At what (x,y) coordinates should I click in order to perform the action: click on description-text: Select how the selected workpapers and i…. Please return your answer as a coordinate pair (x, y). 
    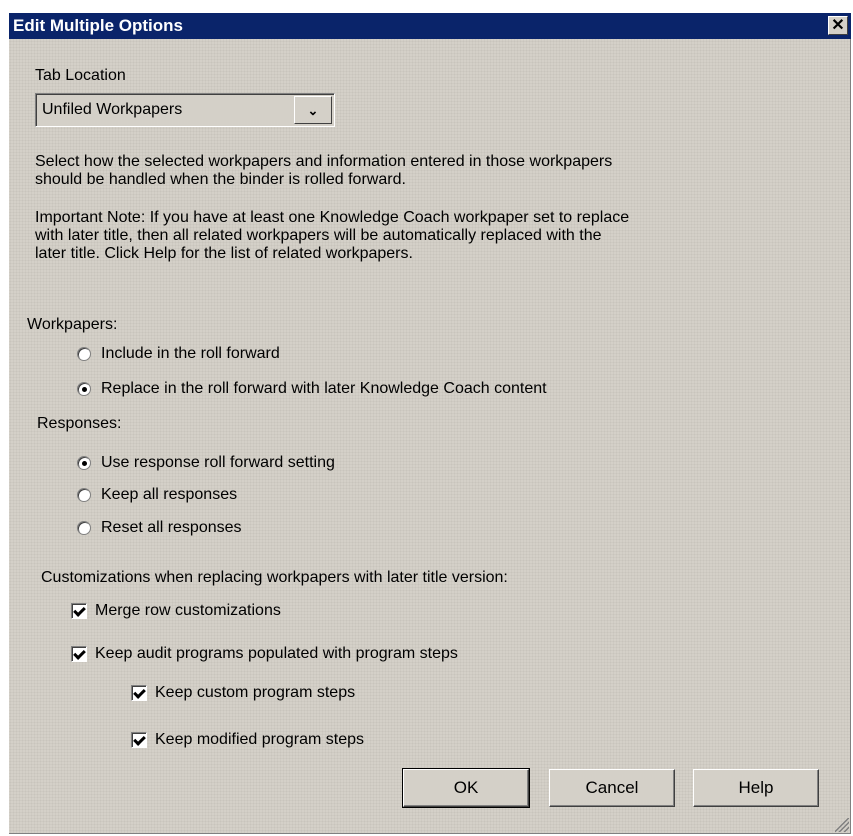
    Looking at the image, I should click on (323, 171).